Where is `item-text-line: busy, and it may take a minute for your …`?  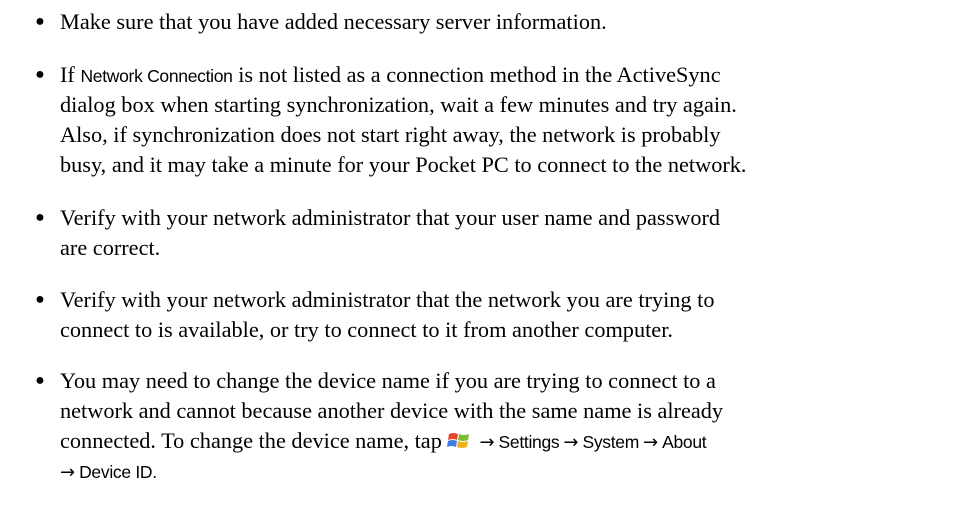
item-text-line: busy, and it may take a minute for your … is located at coordinates (403, 164).